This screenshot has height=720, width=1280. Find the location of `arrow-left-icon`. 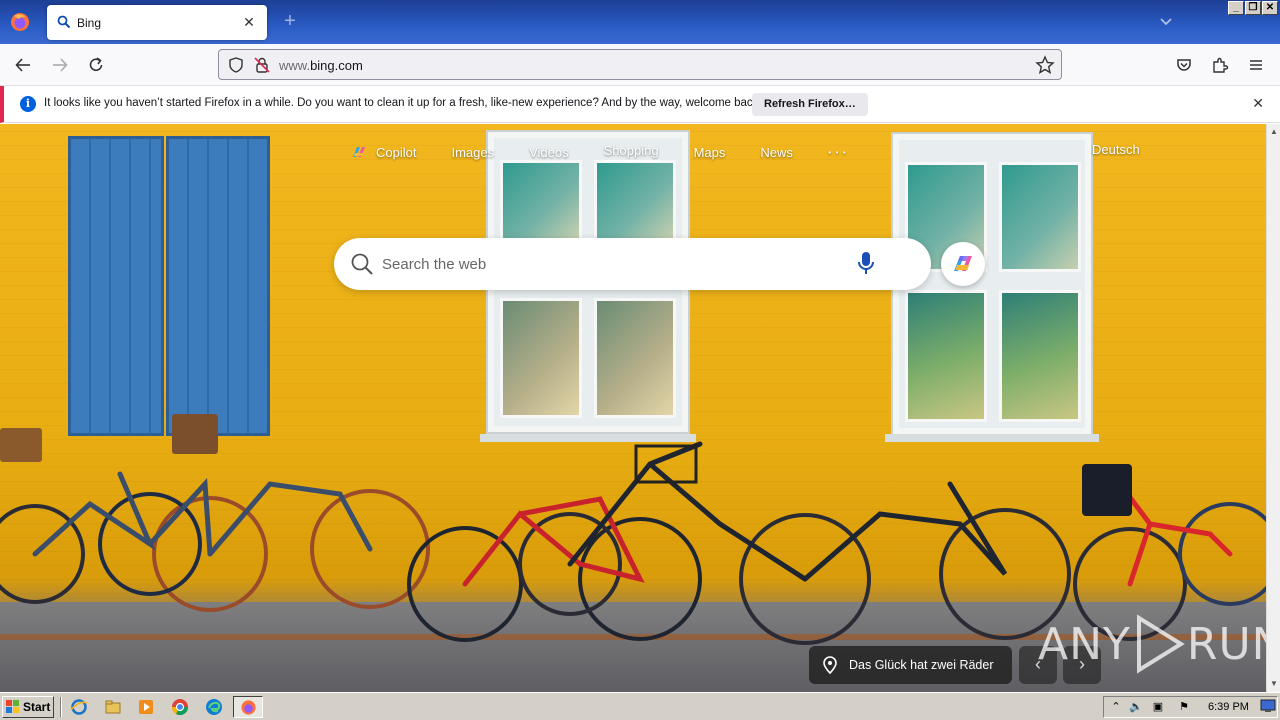

arrow-left-icon is located at coordinates (22, 65).